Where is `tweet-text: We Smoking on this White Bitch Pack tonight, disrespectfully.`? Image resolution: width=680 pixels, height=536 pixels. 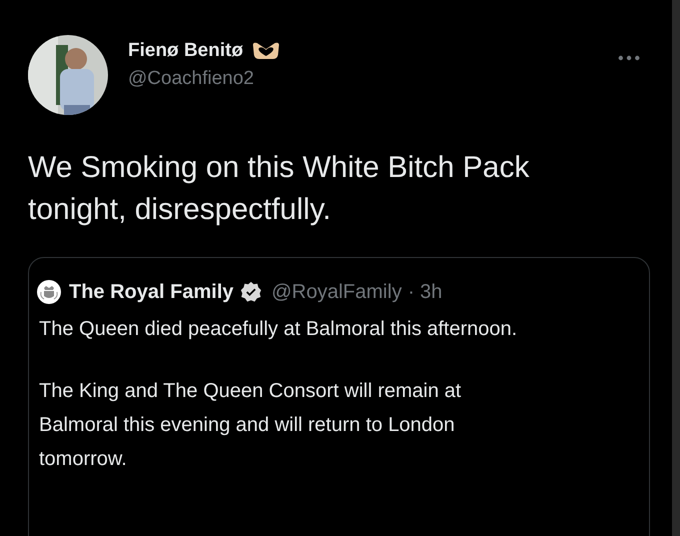 tweet-text: We Smoking on this White Bitch Pack tonight, disrespectfully. is located at coordinates (279, 189).